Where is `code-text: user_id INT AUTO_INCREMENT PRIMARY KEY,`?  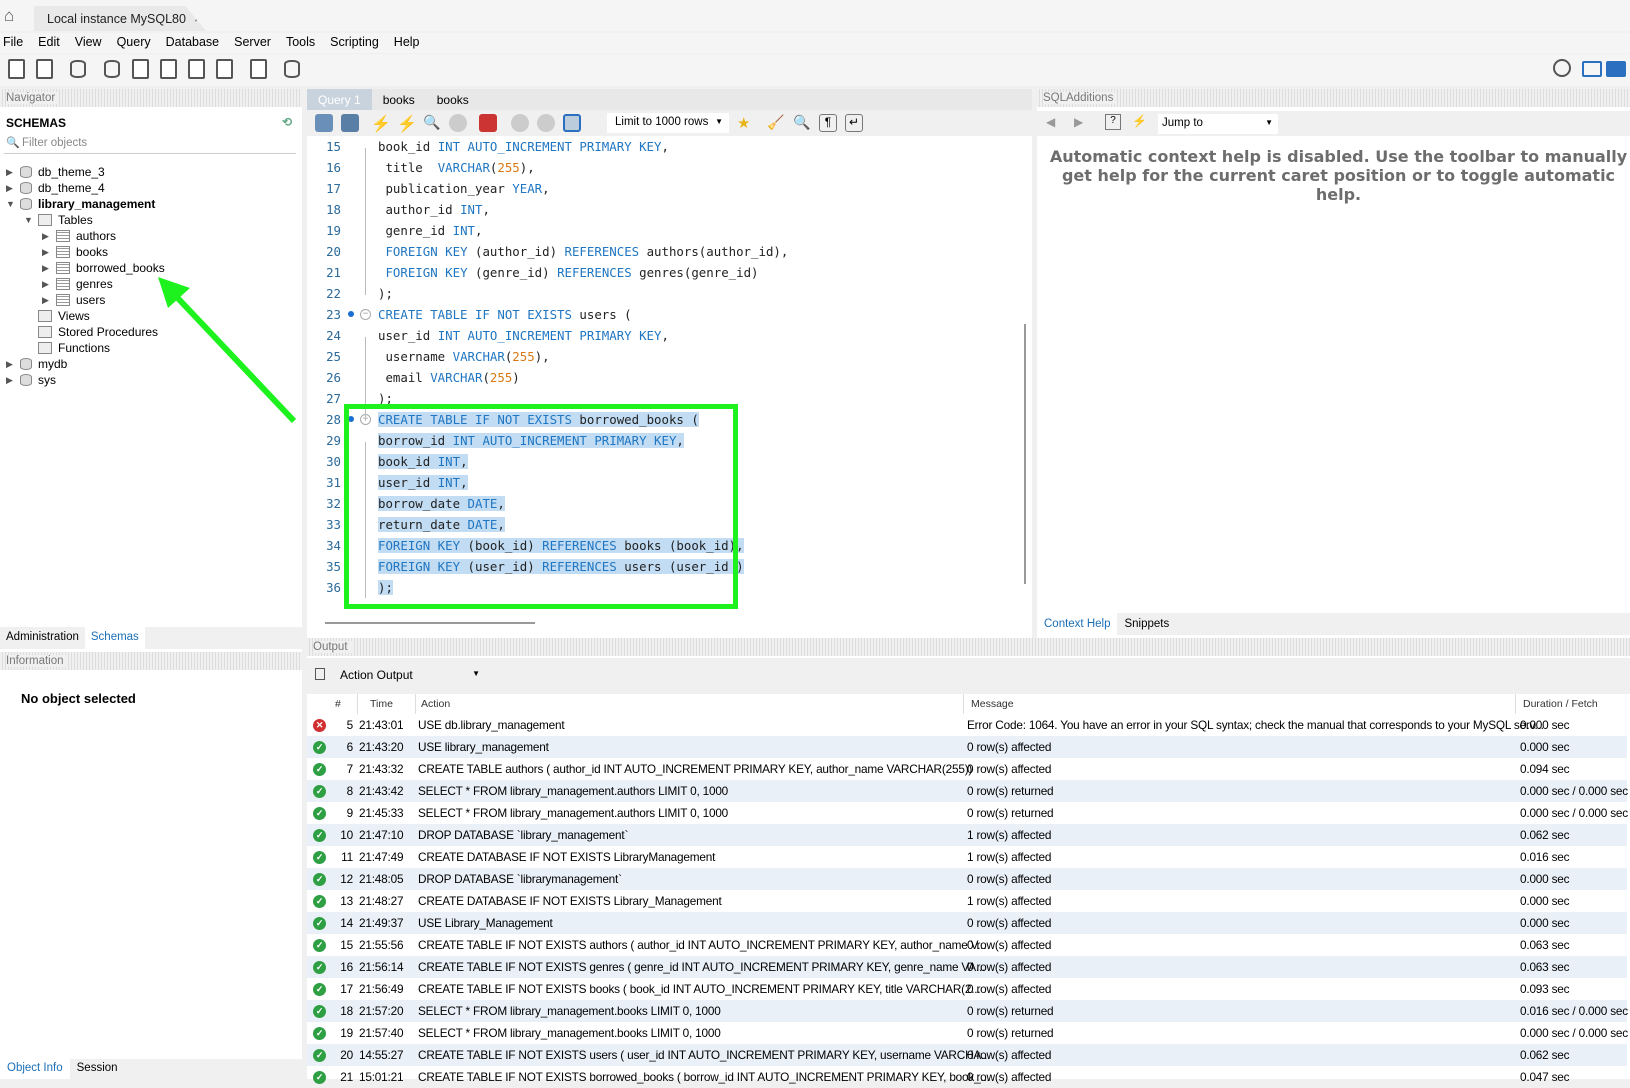 code-text: user_id INT AUTO_INCREMENT PRIMARY KEY, is located at coordinates (523, 335).